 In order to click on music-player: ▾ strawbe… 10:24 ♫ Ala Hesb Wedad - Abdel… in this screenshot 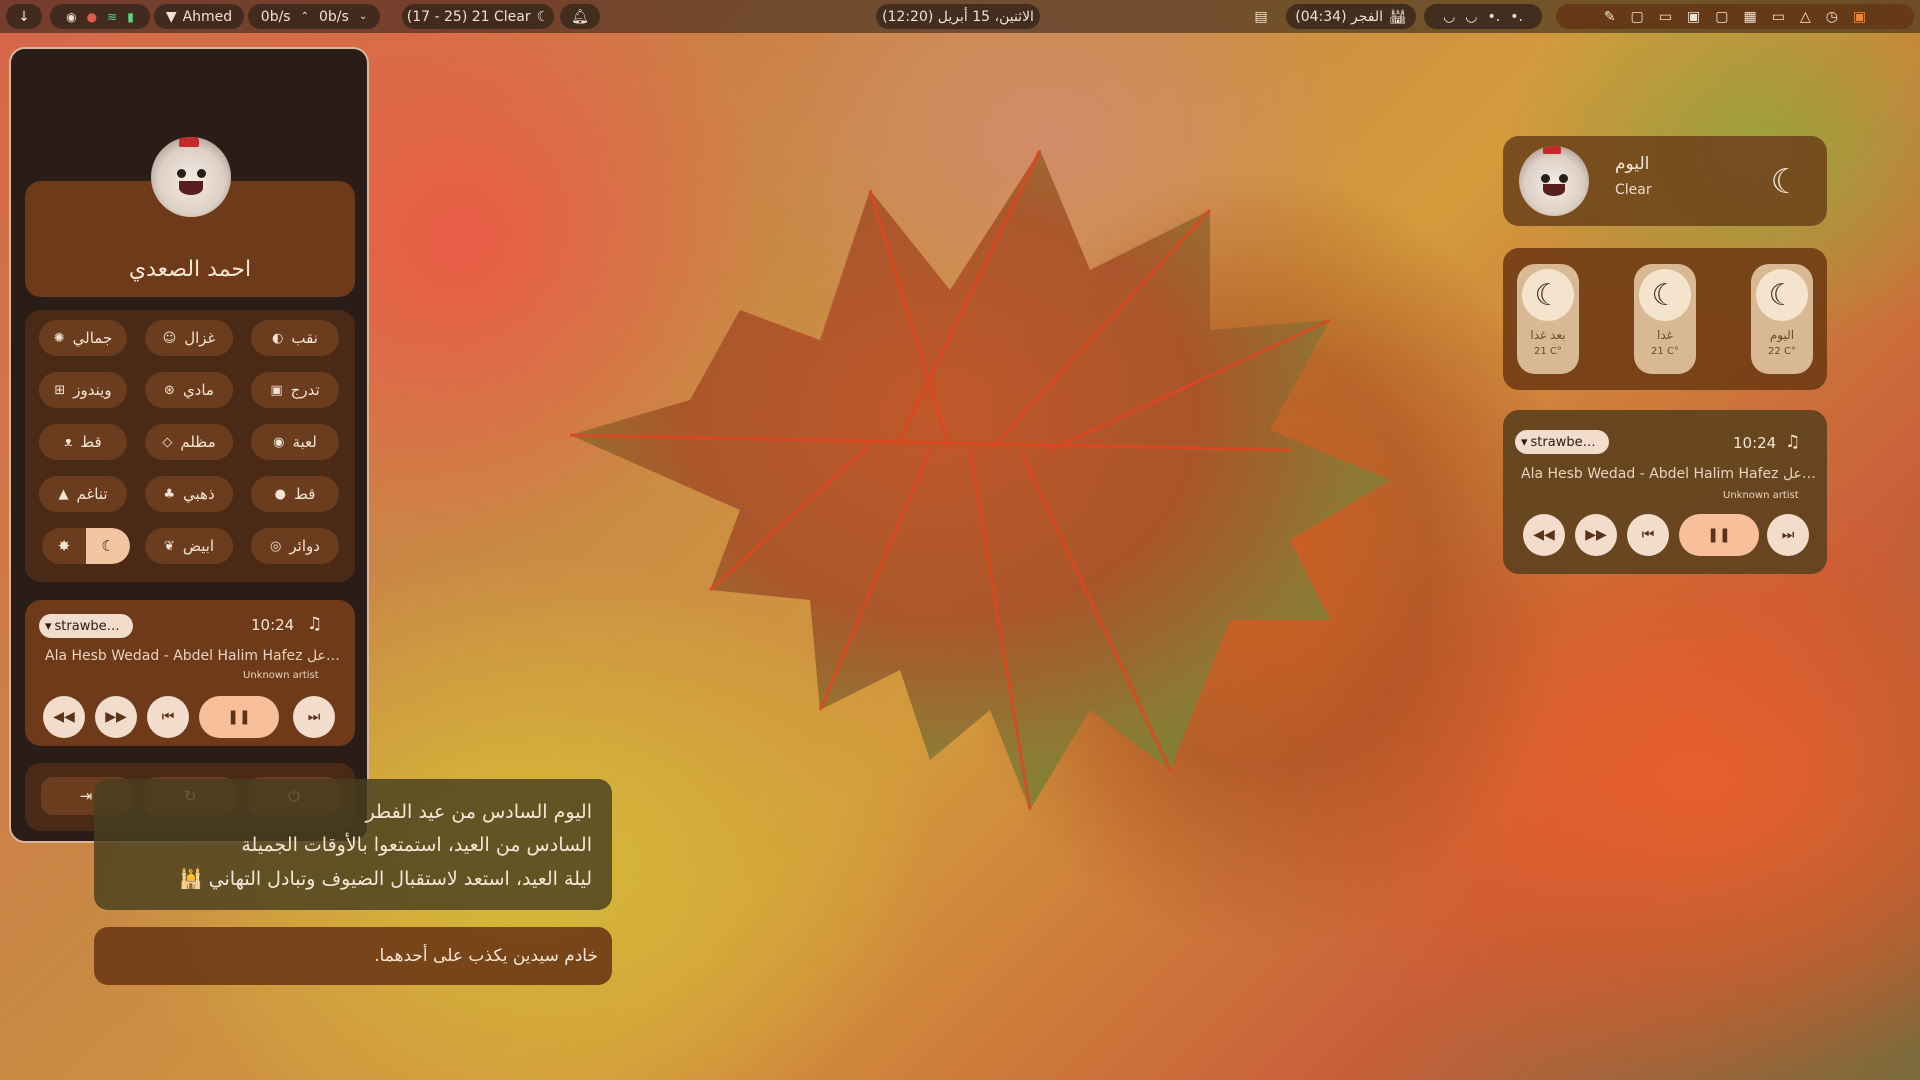, I will do `click(190, 673)`.